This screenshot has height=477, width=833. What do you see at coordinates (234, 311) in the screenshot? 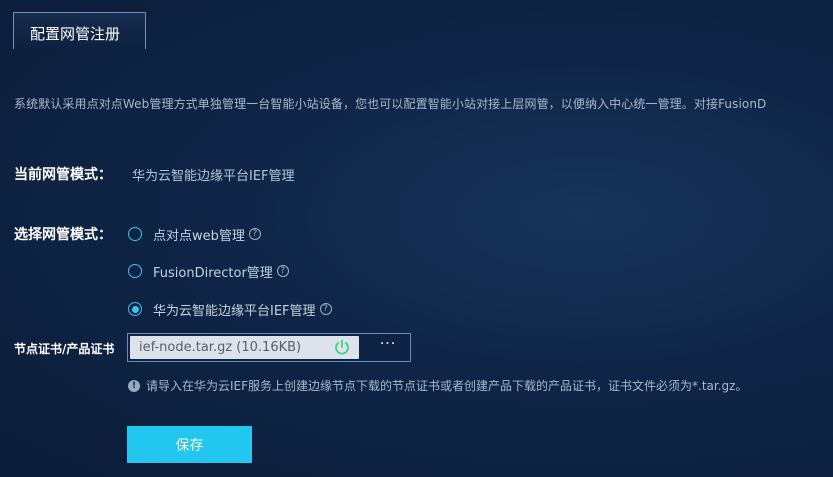
I see `radio-label: 华为云智能边缘平台IEF管理` at bounding box center [234, 311].